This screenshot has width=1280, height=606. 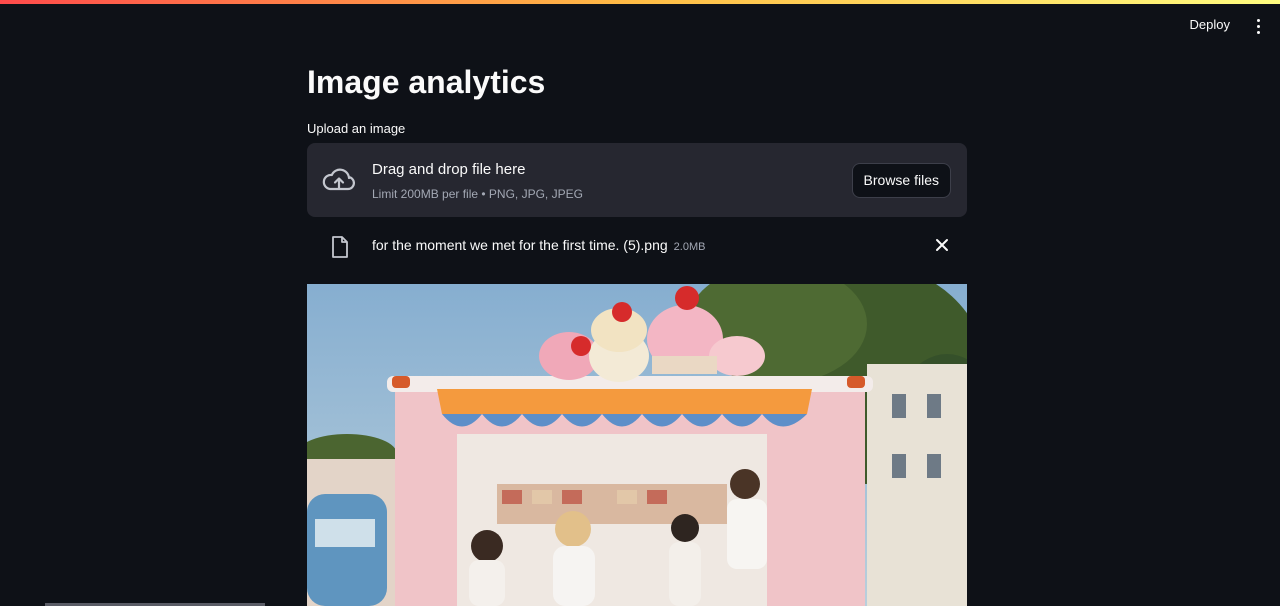 I want to click on dropzone-subtitle: Limit 200MB per file • PNG, JPG, JPEG, so click(x=477, y=194).